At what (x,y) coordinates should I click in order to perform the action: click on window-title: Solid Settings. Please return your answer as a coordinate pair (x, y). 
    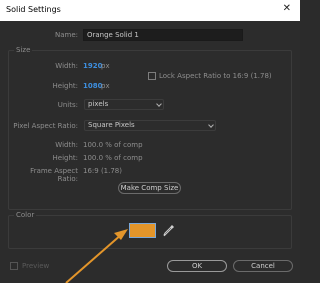
    Looking at the image, I should click on (33, 9).